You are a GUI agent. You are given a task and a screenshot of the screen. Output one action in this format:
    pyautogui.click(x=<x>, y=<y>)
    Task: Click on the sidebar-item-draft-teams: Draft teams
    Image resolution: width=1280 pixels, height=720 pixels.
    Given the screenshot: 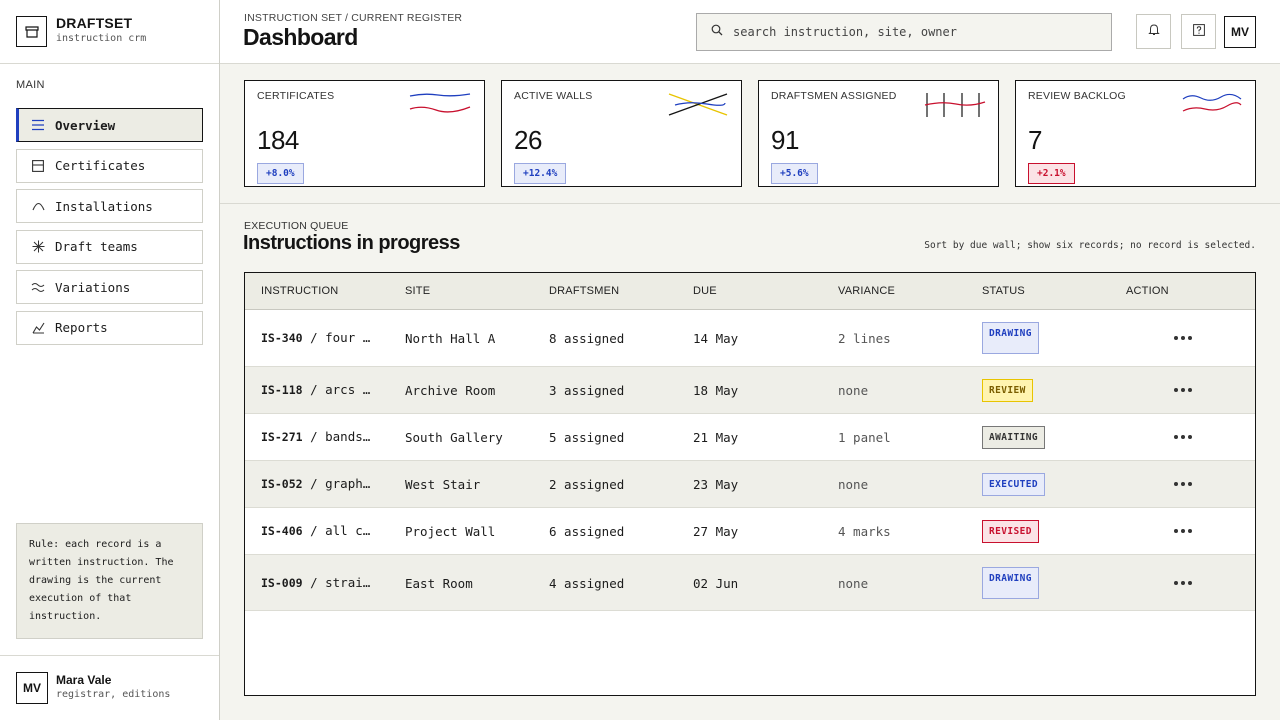 What is the action you would take?
    pyautogui.click(x=109, y=246)
    